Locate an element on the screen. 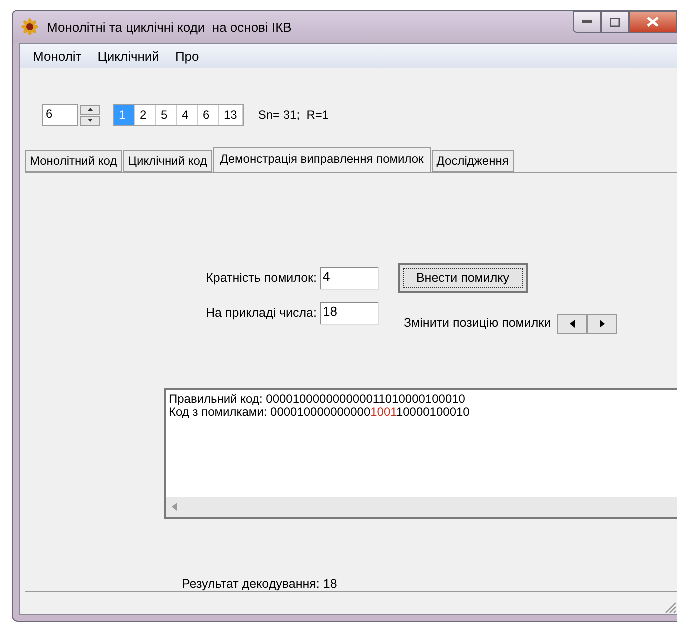 This screenshot has width=677, height=626. field-label: Змінити позицію помилки is located at coordinates (478, 323).